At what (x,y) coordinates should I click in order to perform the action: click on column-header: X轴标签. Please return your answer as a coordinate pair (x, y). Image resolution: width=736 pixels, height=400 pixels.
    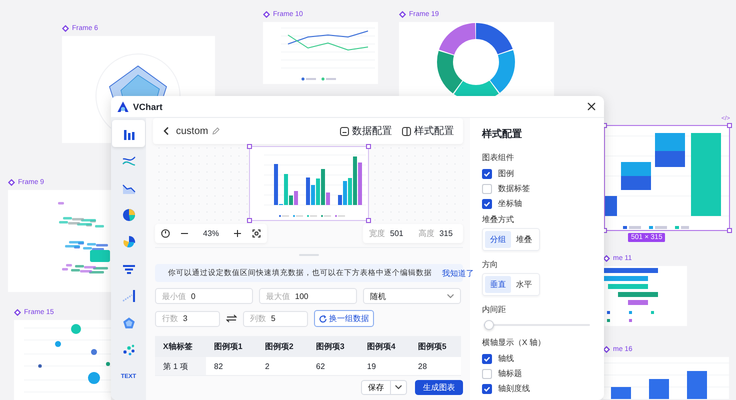
    Looking at the image, I should click on (180, 346).